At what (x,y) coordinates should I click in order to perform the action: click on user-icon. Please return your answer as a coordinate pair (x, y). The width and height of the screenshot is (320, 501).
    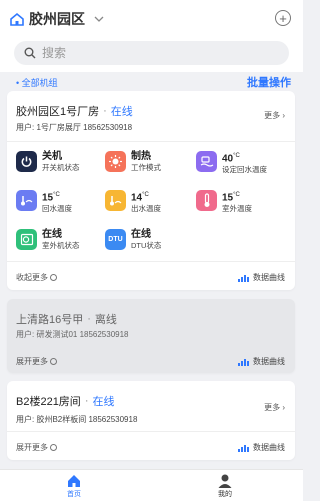
    Looking at the image, I should click on (225, 481).